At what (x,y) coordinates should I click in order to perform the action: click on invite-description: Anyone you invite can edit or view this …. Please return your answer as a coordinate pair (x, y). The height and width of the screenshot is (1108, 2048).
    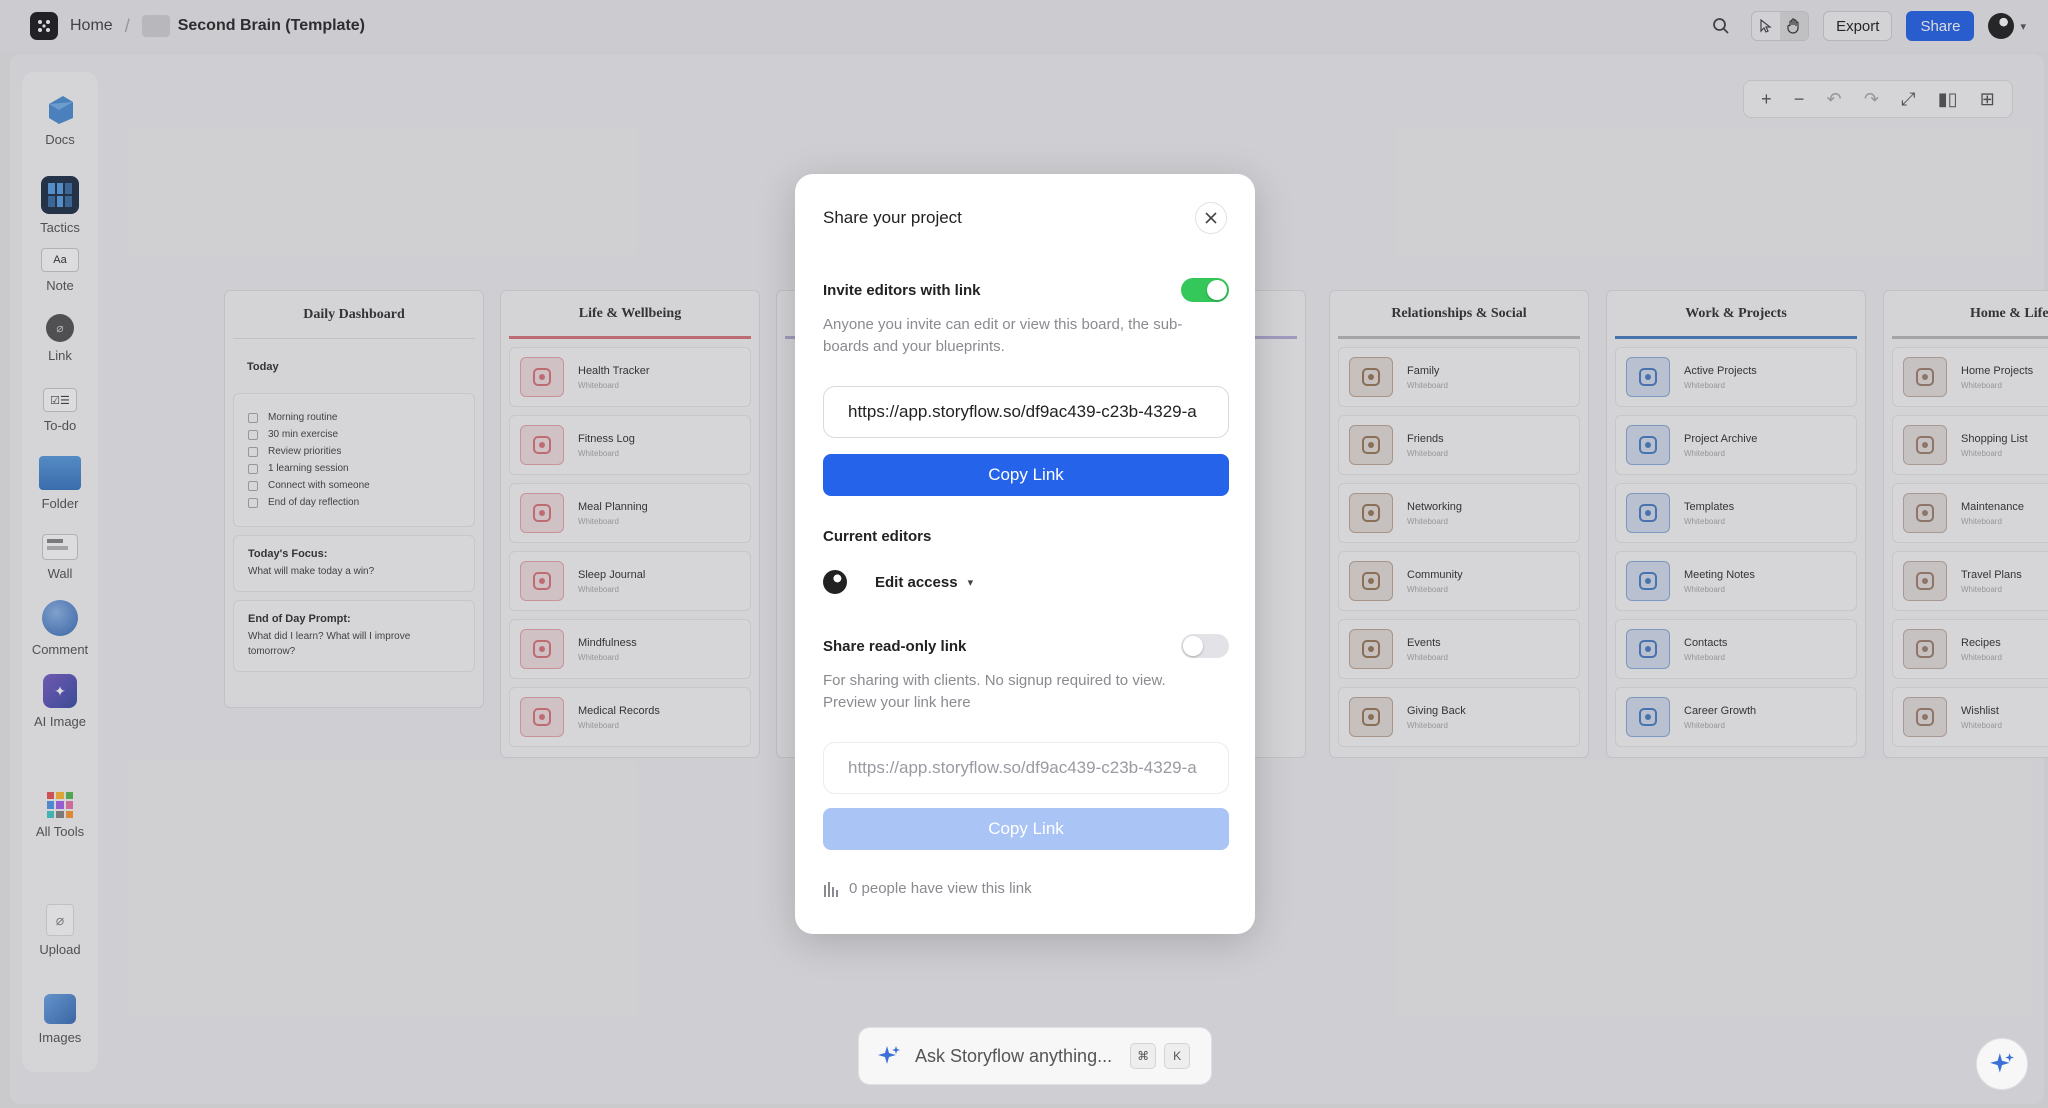
    Looking at the image, I should click on (1003, 335).